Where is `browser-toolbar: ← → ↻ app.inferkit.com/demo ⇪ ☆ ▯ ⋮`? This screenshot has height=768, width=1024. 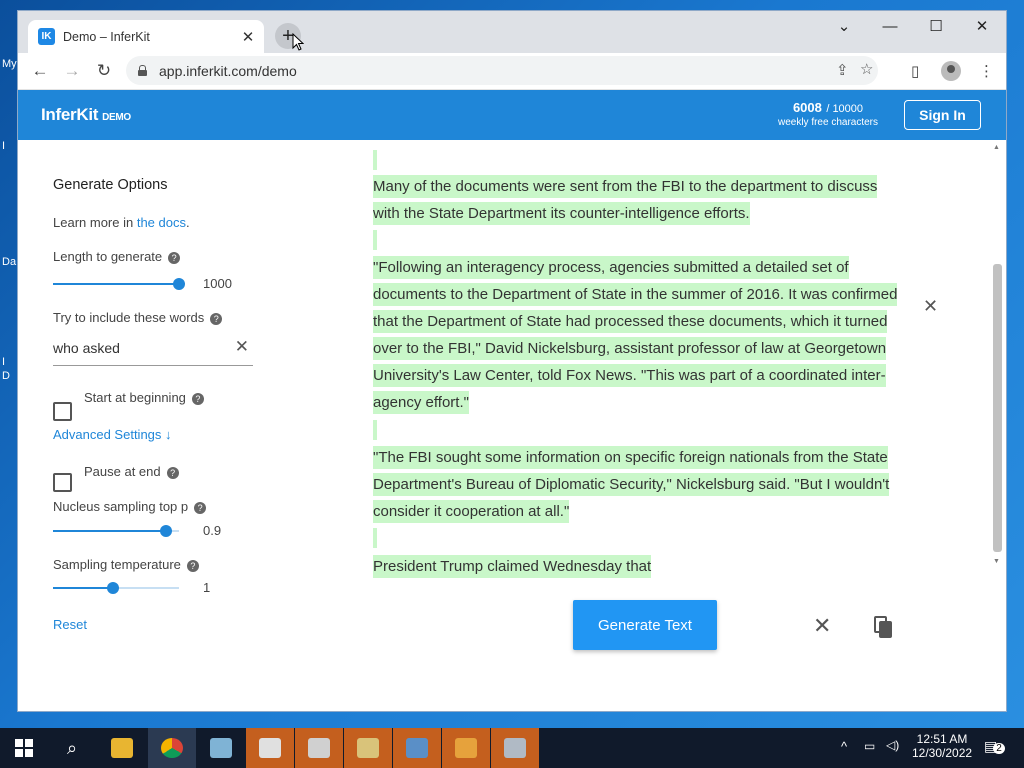
browser-toolbar: ← → ↻ app.inferkit.com/demo ⇪ ☆ ▯ ⋮ is located at coordinates (512, 71).